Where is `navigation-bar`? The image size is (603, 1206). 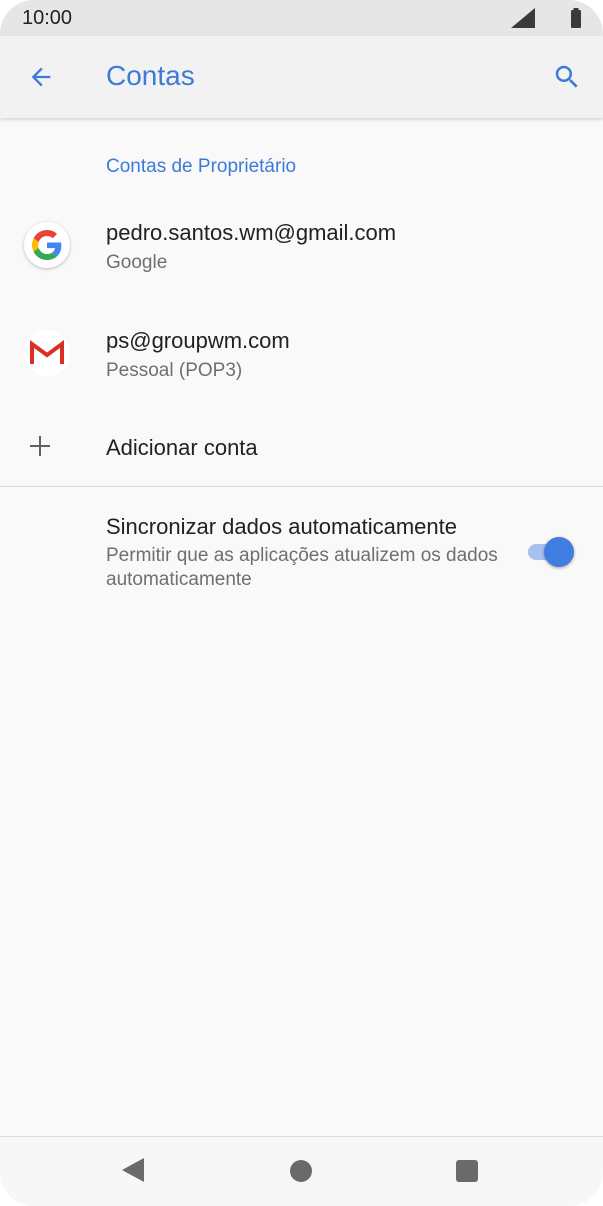
navigation-bar is located at coordinates (301, 1171).